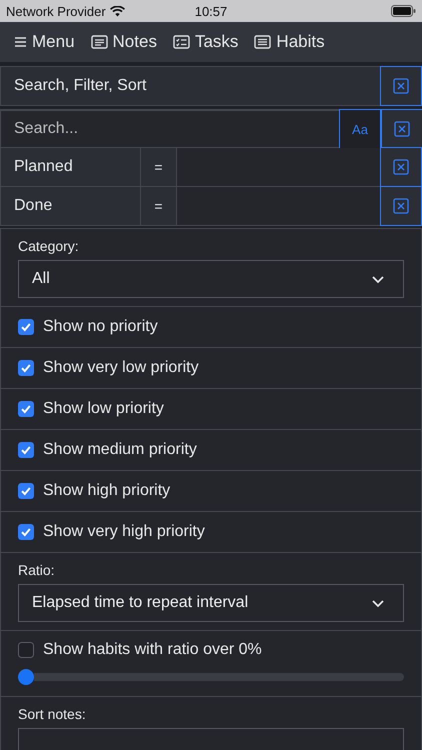  Describe the element at coordinates (152, 650) in the screenshot. I see `checkbox-label: Show habits with ratio over 0%` at that location.